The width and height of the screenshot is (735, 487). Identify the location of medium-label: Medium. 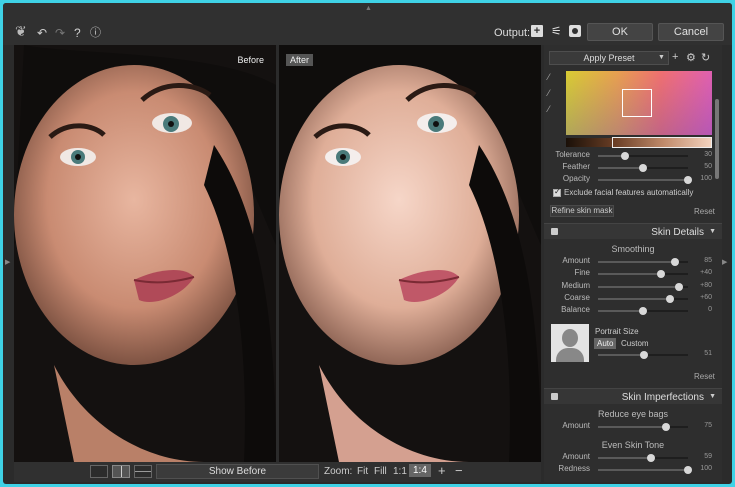
(575, 285).